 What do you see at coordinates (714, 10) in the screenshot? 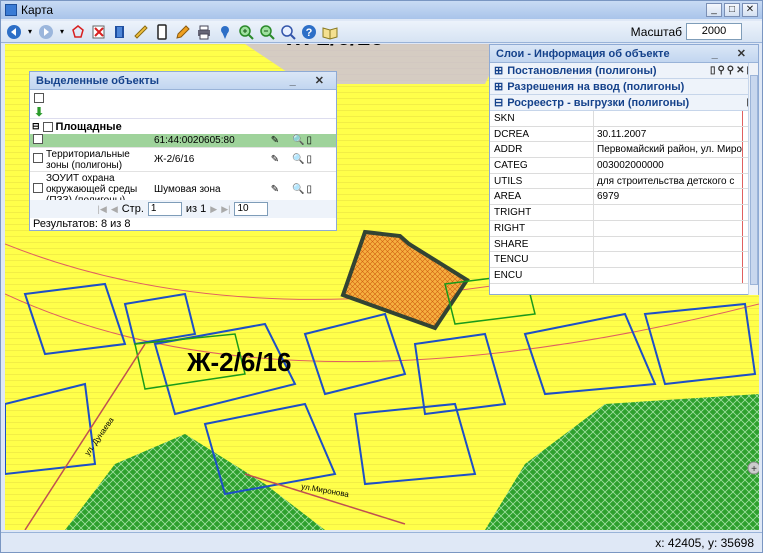
I see `minimize-button: _` at bounding box center [714, 10].